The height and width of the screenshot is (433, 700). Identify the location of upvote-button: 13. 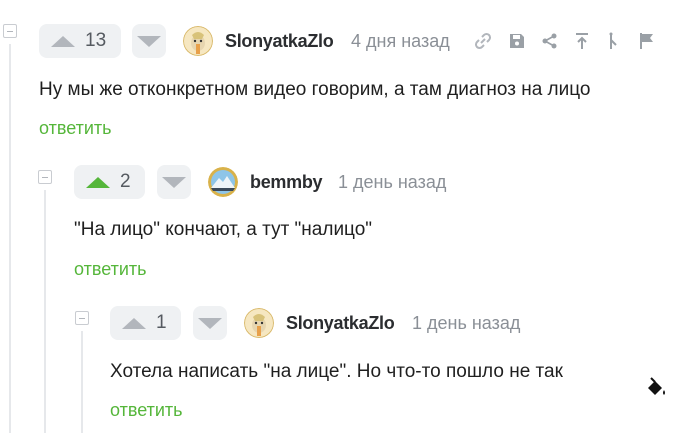
(80, 41).